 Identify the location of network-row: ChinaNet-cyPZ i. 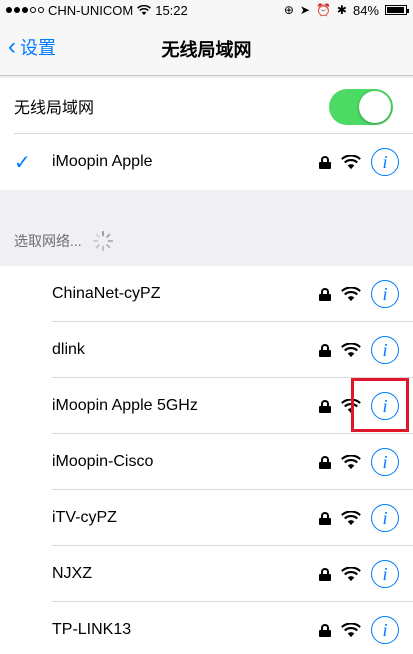
(206, 294).